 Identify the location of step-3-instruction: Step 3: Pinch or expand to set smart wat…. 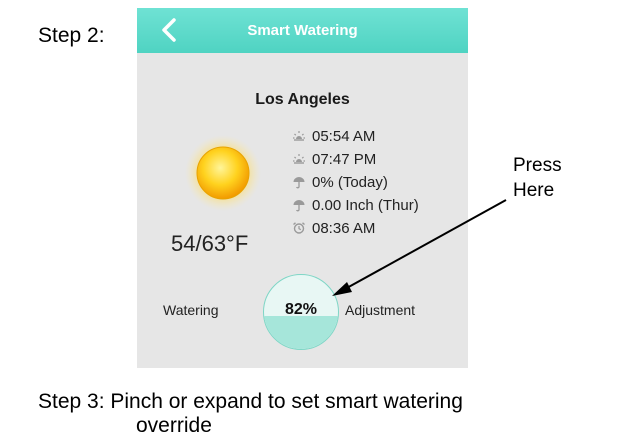
(250, 414).